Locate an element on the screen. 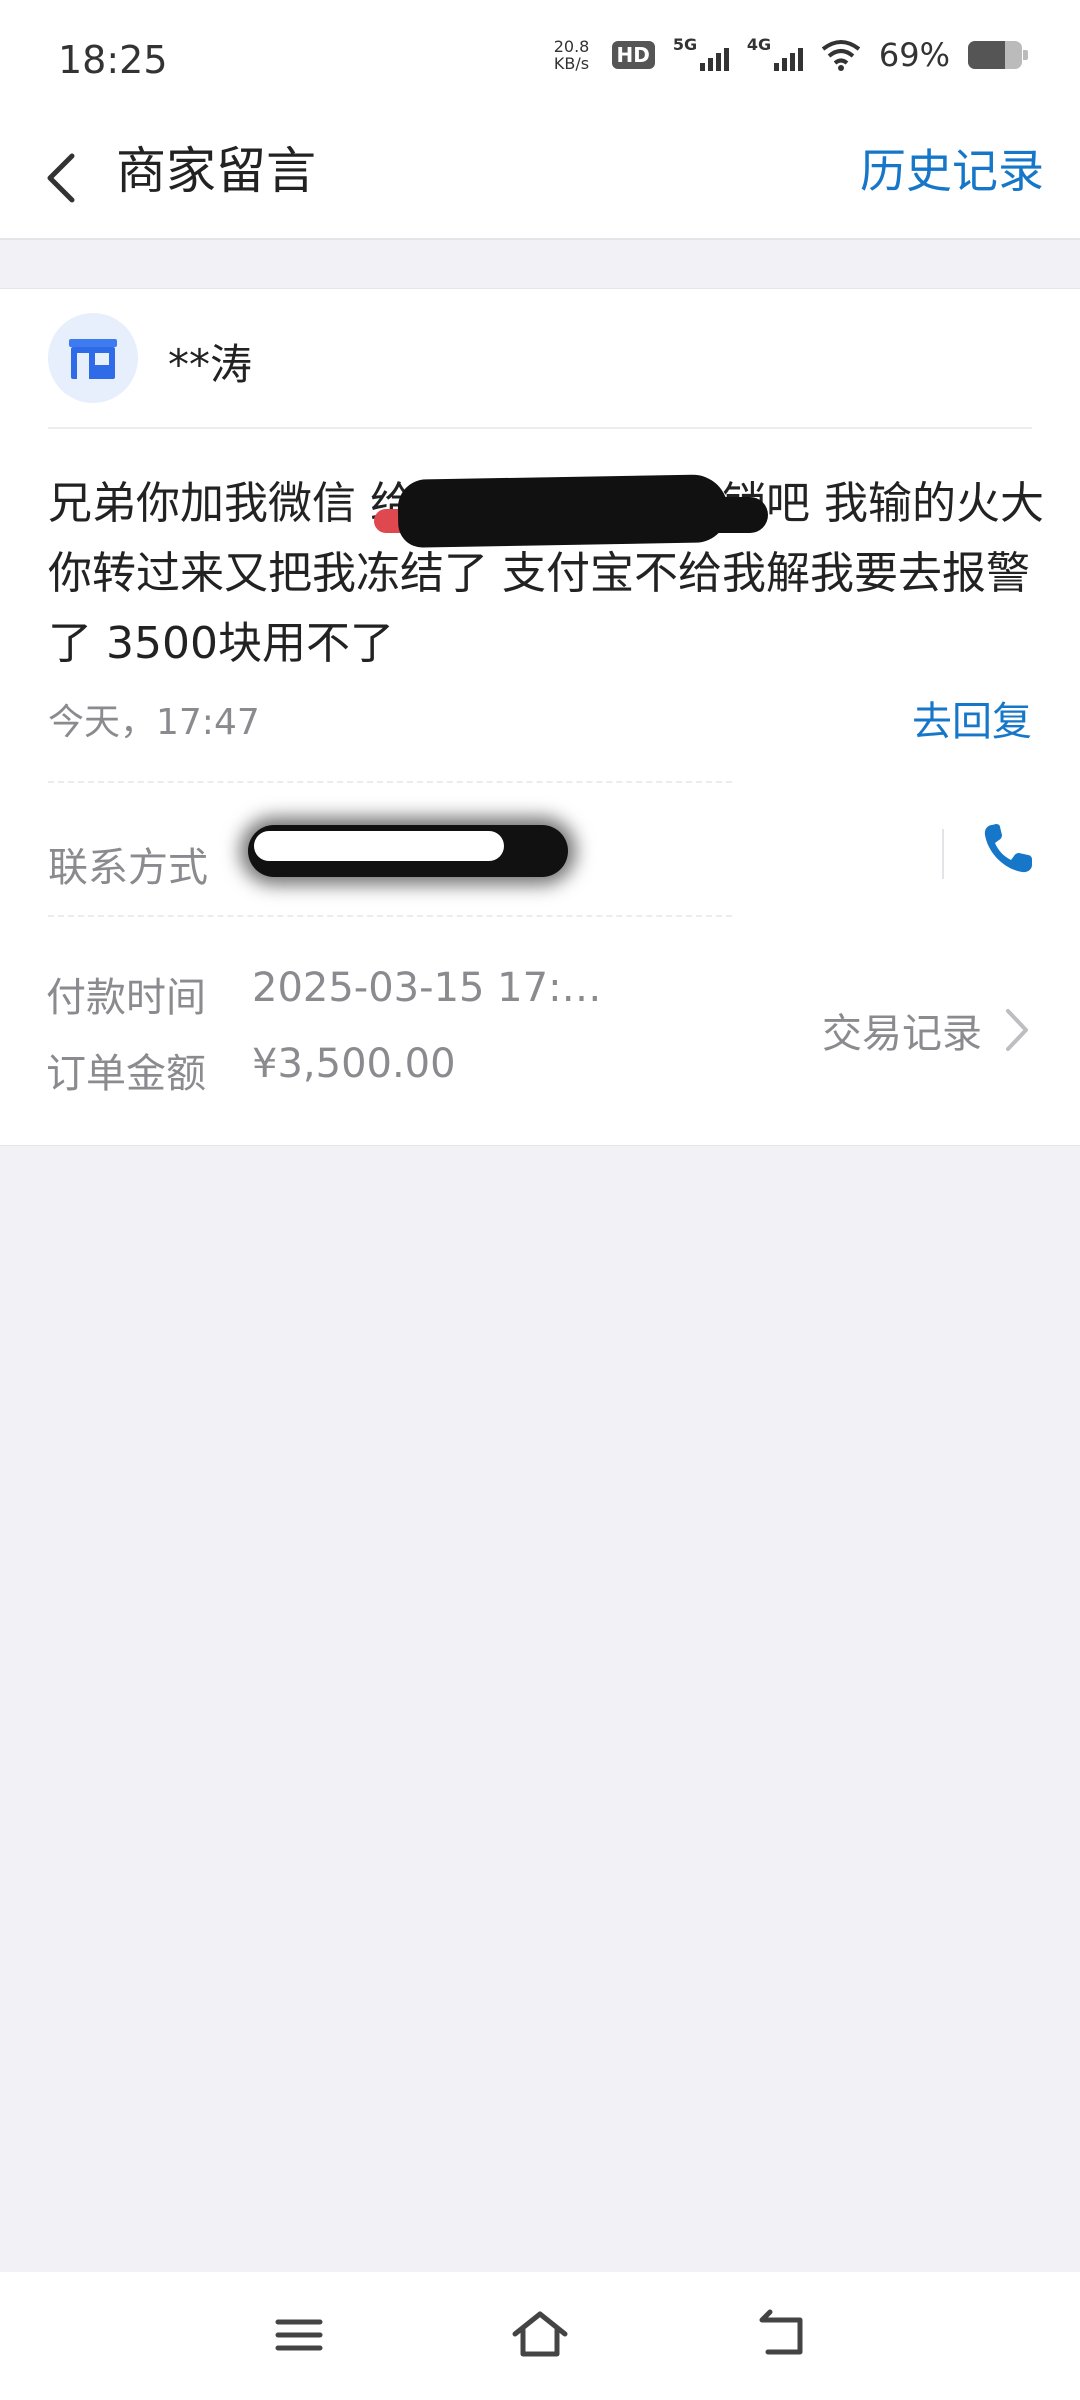 This screenshot has width=1080, height=2400. wifi-icon is located at coordinates (841, 55).